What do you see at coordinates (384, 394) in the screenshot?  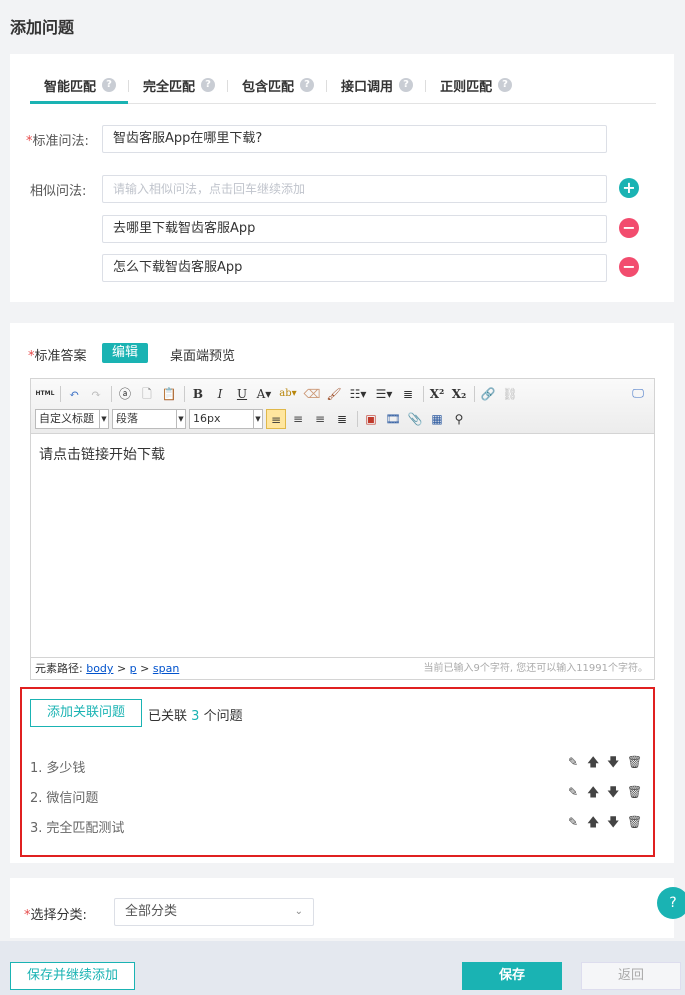 I see `unordered-list-icon: ☰▾` at bounding box center [384, 394].